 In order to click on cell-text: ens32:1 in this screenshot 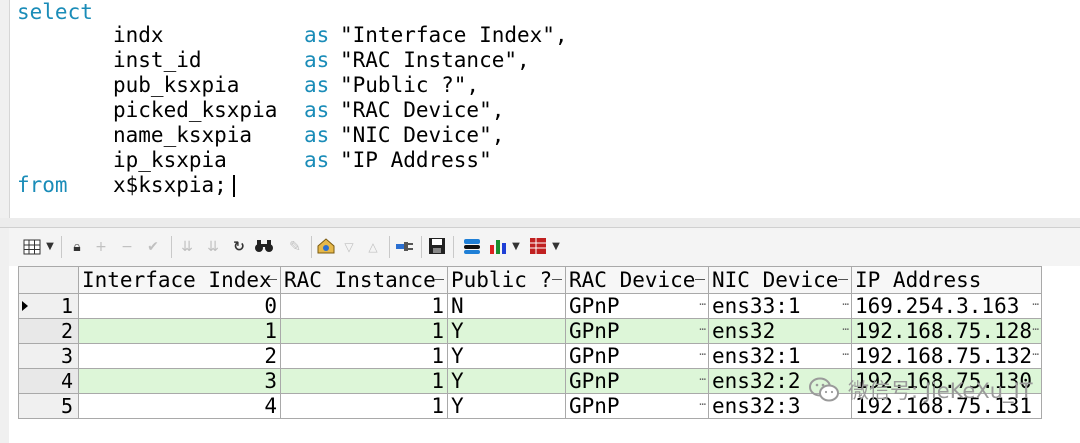, I will do `click(756, 356)`.